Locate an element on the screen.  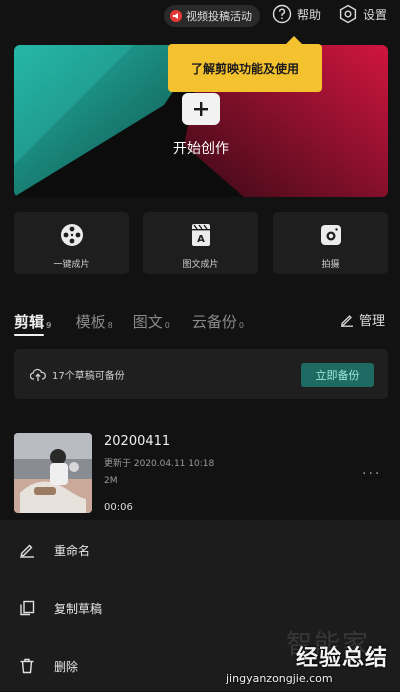
settings-button: 设置 is located at coordinates (362, 14).